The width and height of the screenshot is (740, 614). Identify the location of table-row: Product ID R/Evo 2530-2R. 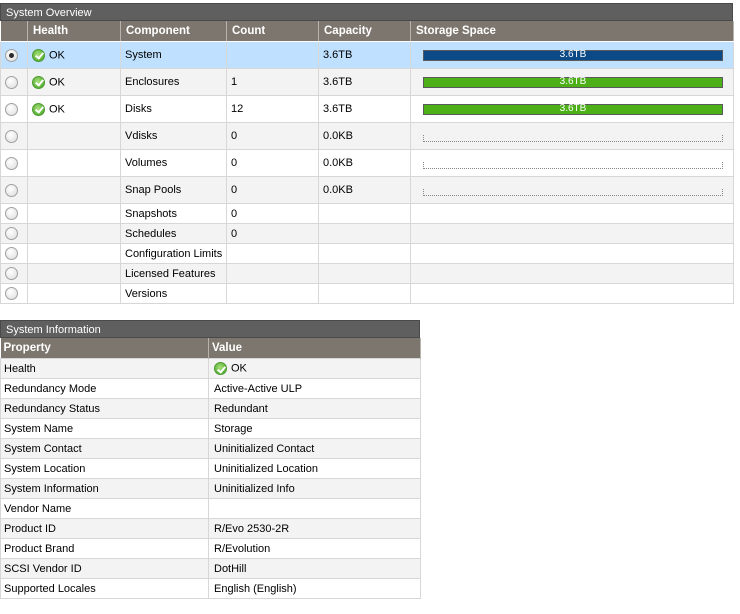
(210, 528).